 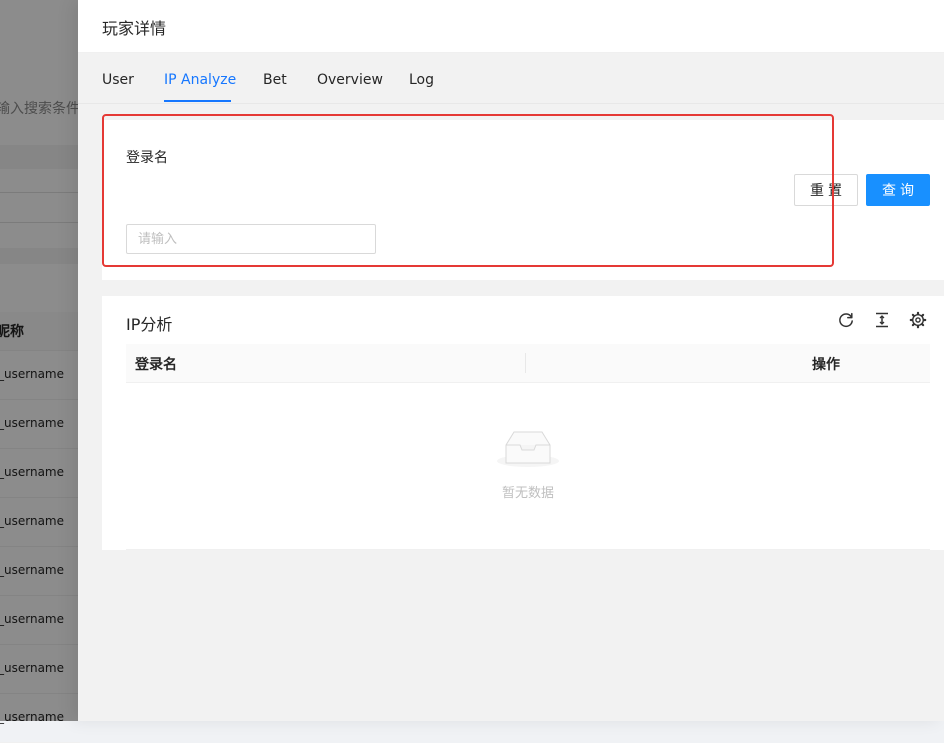 I want to click on column-actions: 操作, so click(x=826, y=365).